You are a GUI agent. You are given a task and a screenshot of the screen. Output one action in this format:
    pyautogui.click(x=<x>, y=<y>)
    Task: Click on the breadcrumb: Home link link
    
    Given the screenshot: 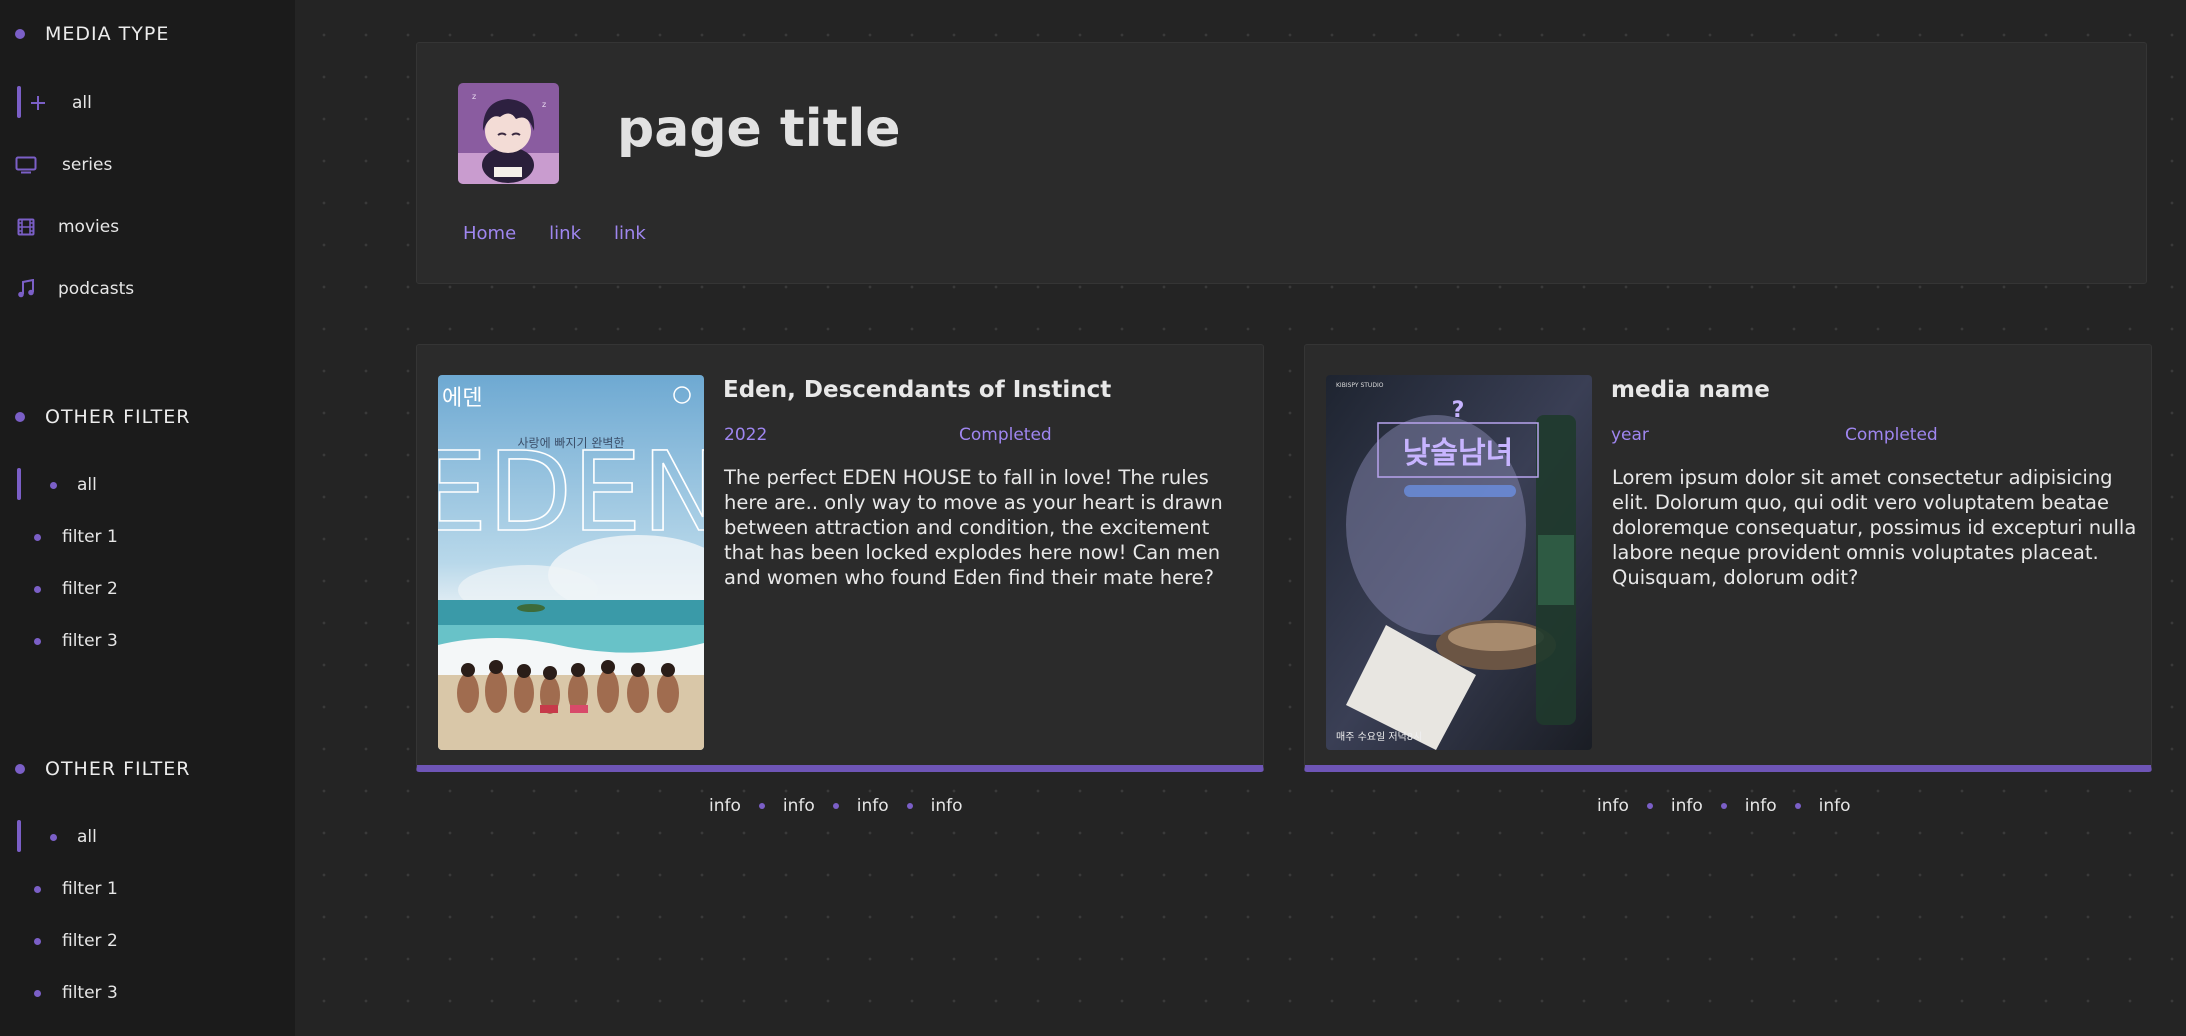 What is the action you would take?
    pyautogui.click(x=571, y=233)
    